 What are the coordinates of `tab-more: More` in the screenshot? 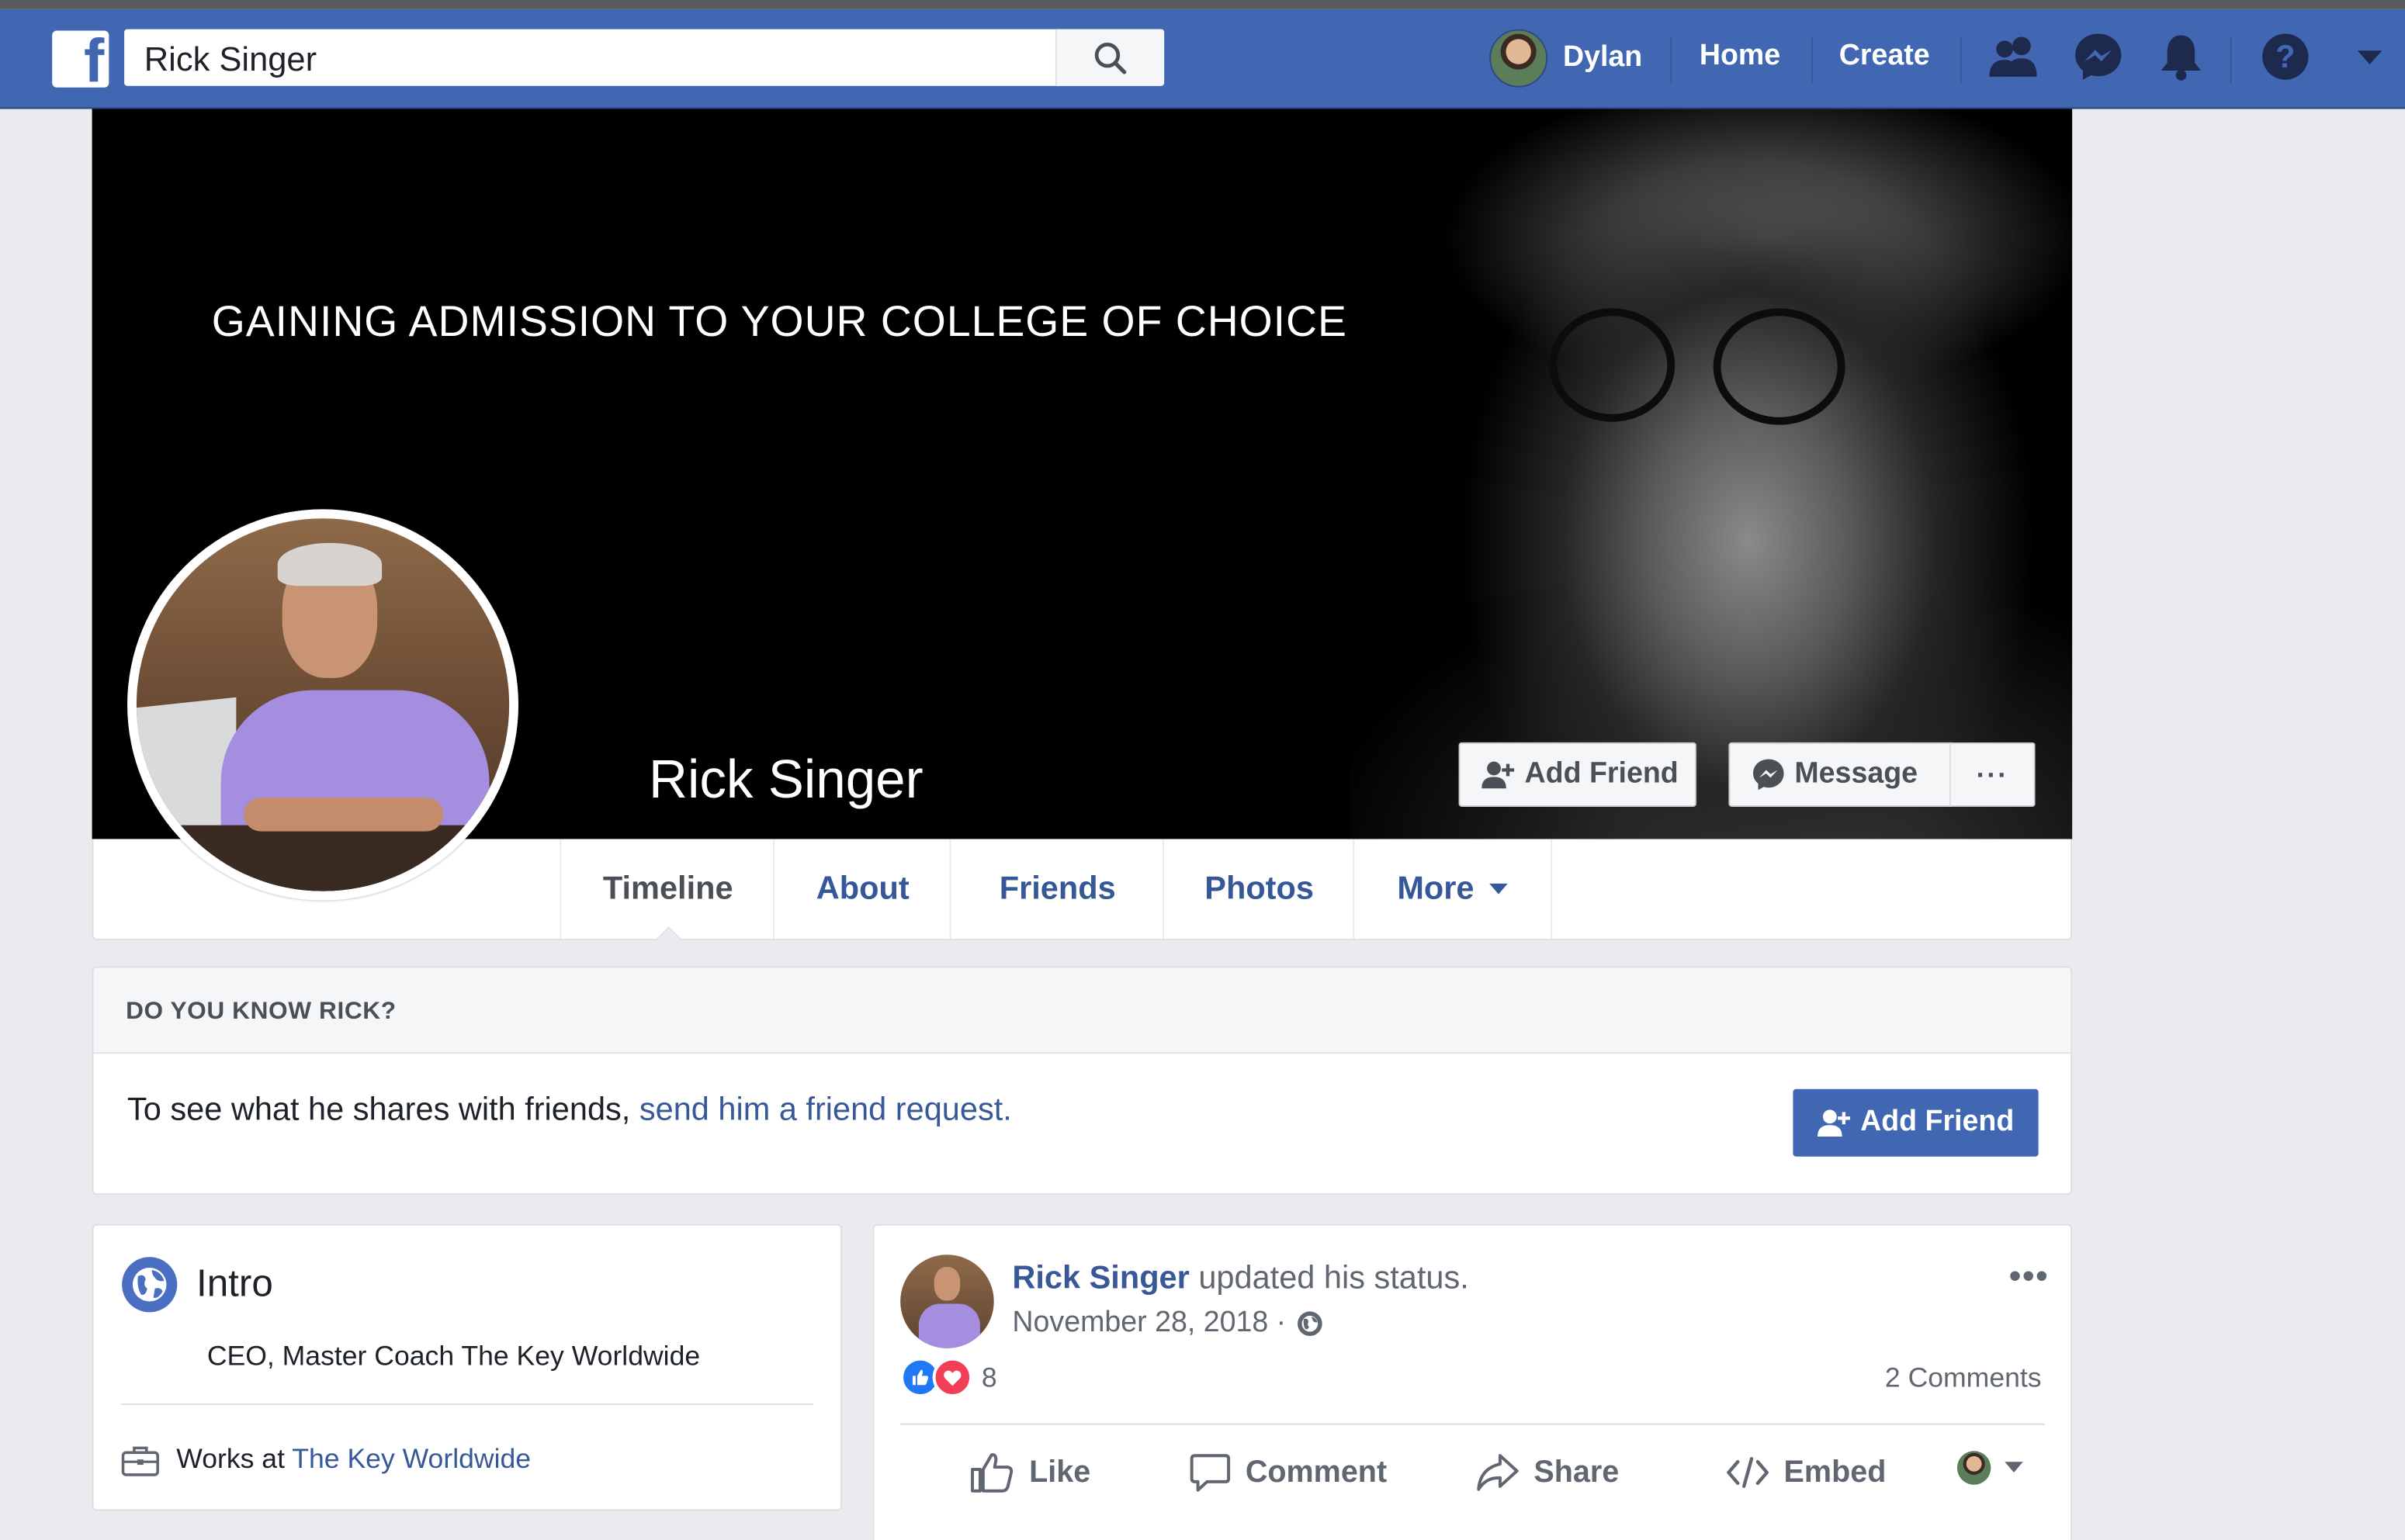 It's located at (1453, 889).